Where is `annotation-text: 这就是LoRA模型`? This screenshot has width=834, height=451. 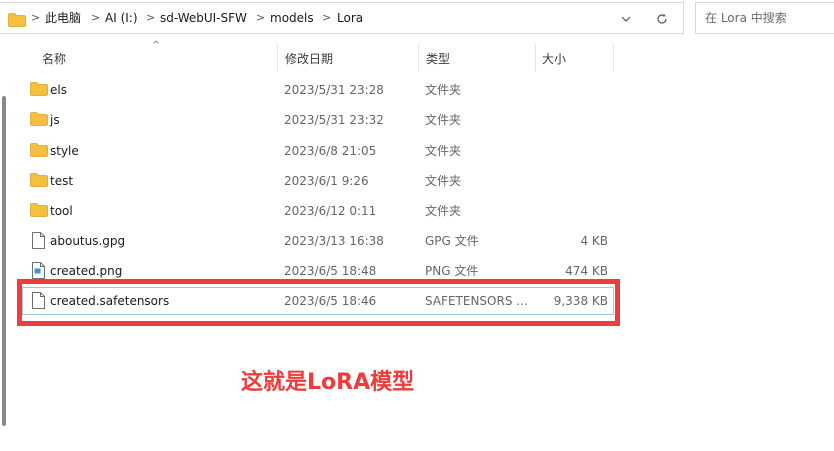
annotation-text: 这就是LoRA模型 is located at coordinates (328, 382).